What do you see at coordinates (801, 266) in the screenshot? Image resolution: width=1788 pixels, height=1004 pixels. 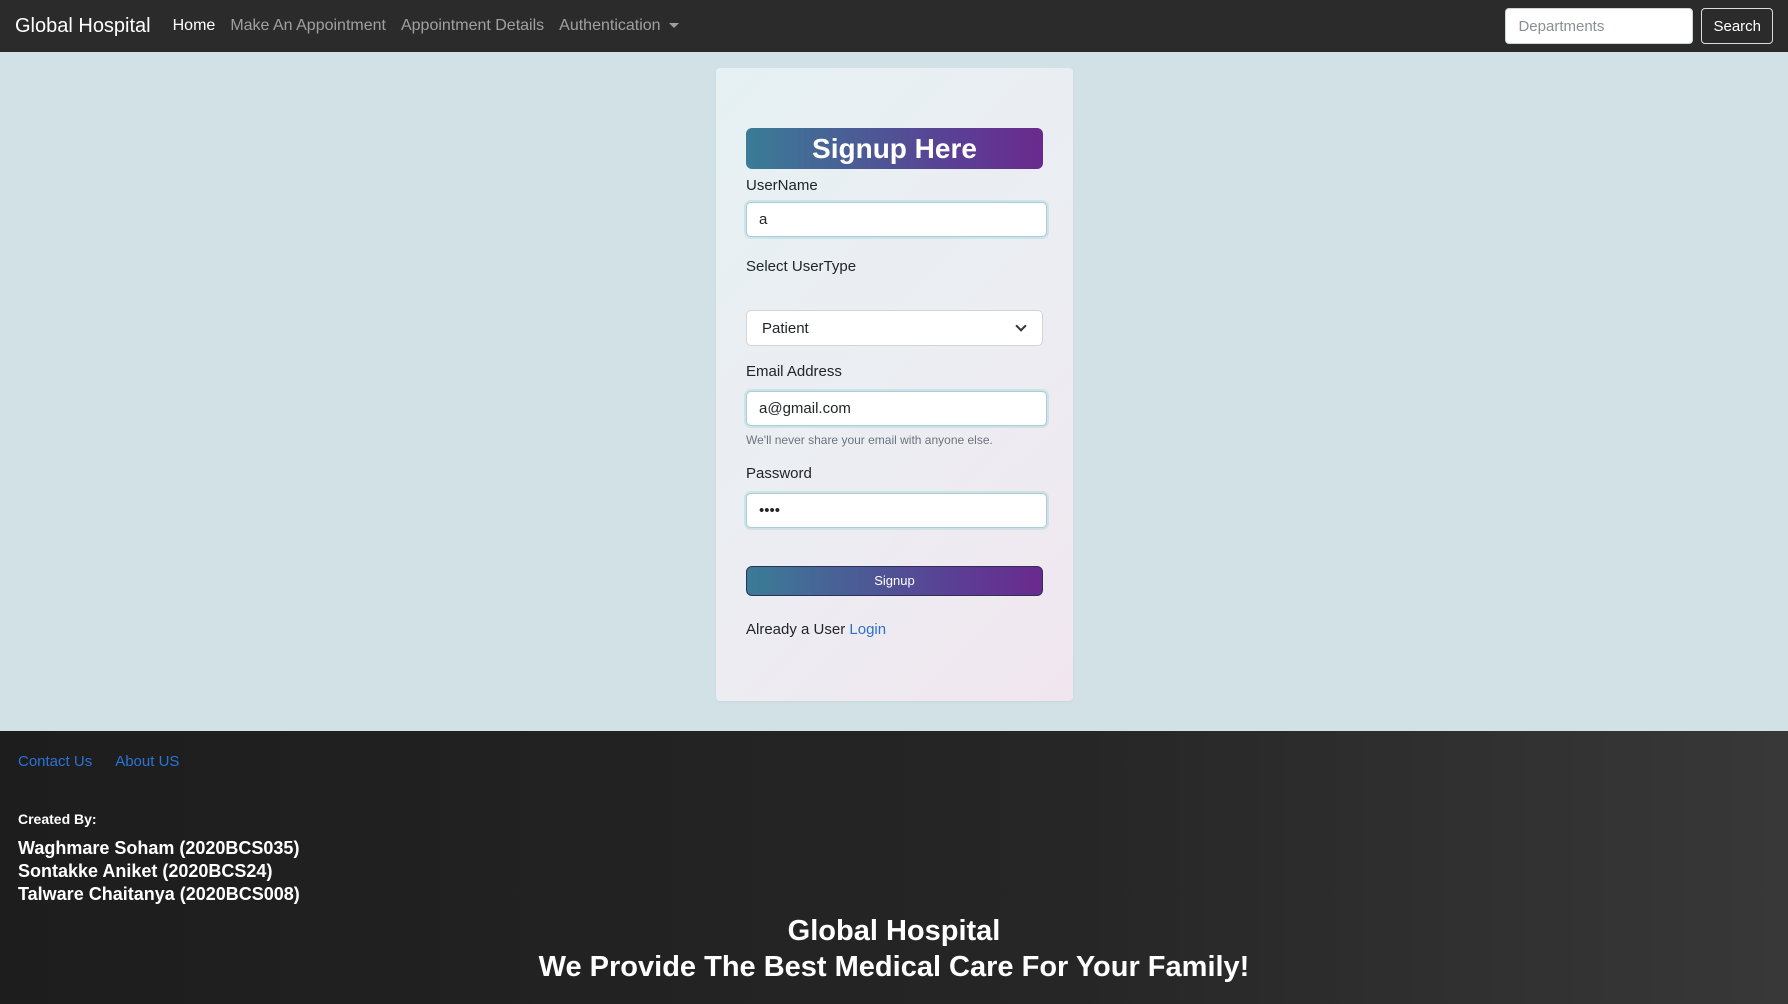 I see `usertype-label: Select UserType` at bounding box center [801, 266].